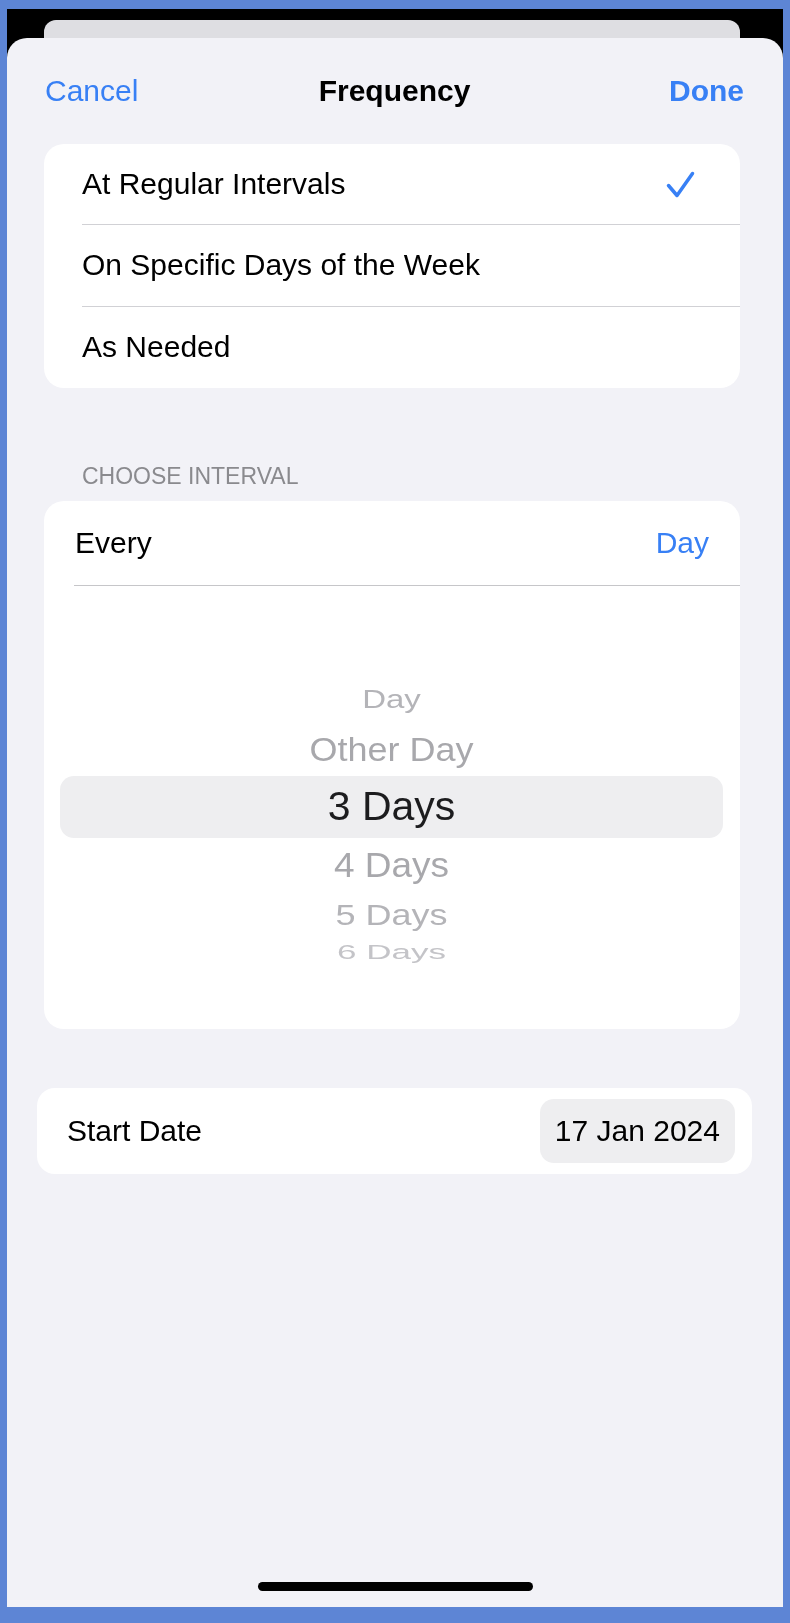  Describe the element at coordinates (391, 865) in the screenshot. I see `picker-item: 4 Days` at that location.